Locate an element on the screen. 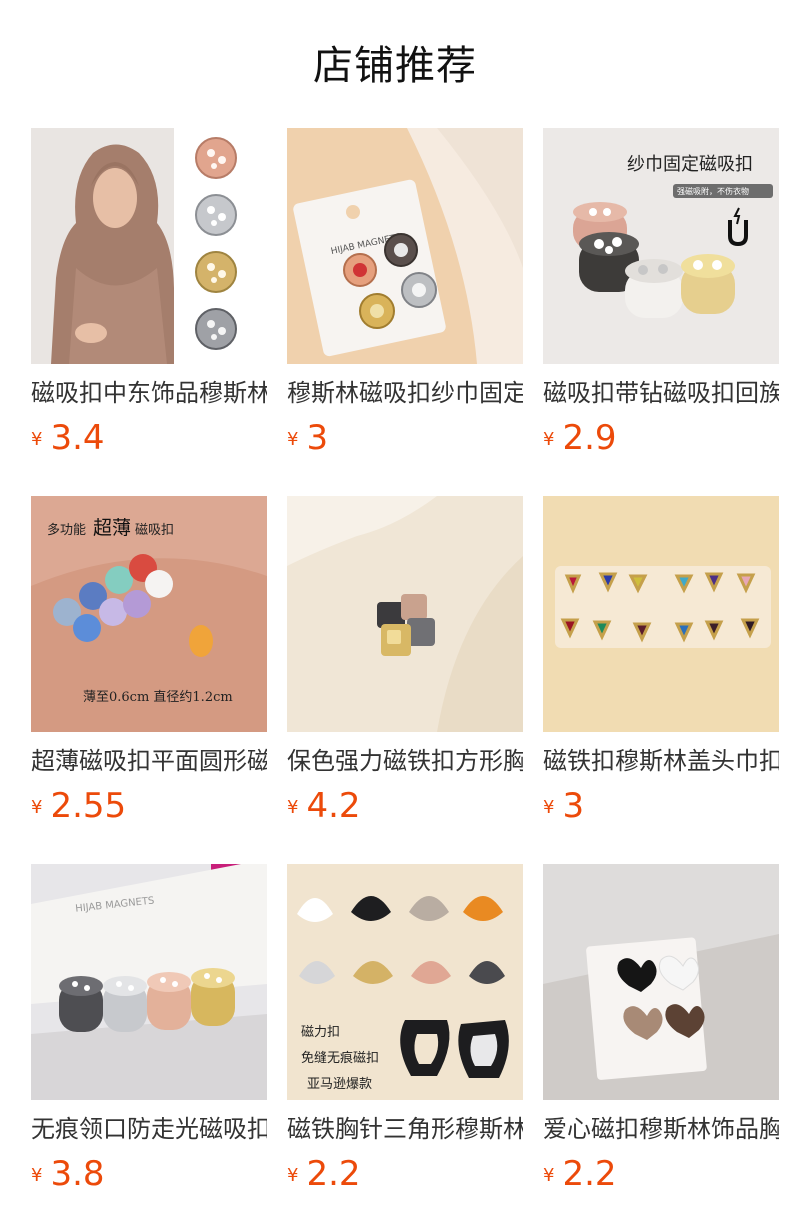 The height and width of the screenshot is (1232, 790). image-text-b: 免缝无痕磁扣 is located at coordinates (340, 1058).